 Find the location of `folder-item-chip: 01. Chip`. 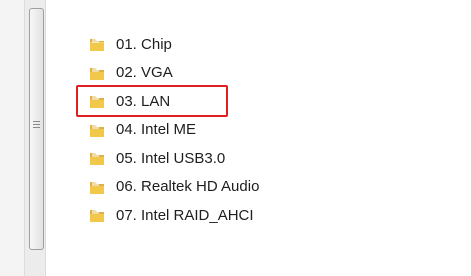

folder-item-chip: 01. Chip is located at coordinates (173, 44).